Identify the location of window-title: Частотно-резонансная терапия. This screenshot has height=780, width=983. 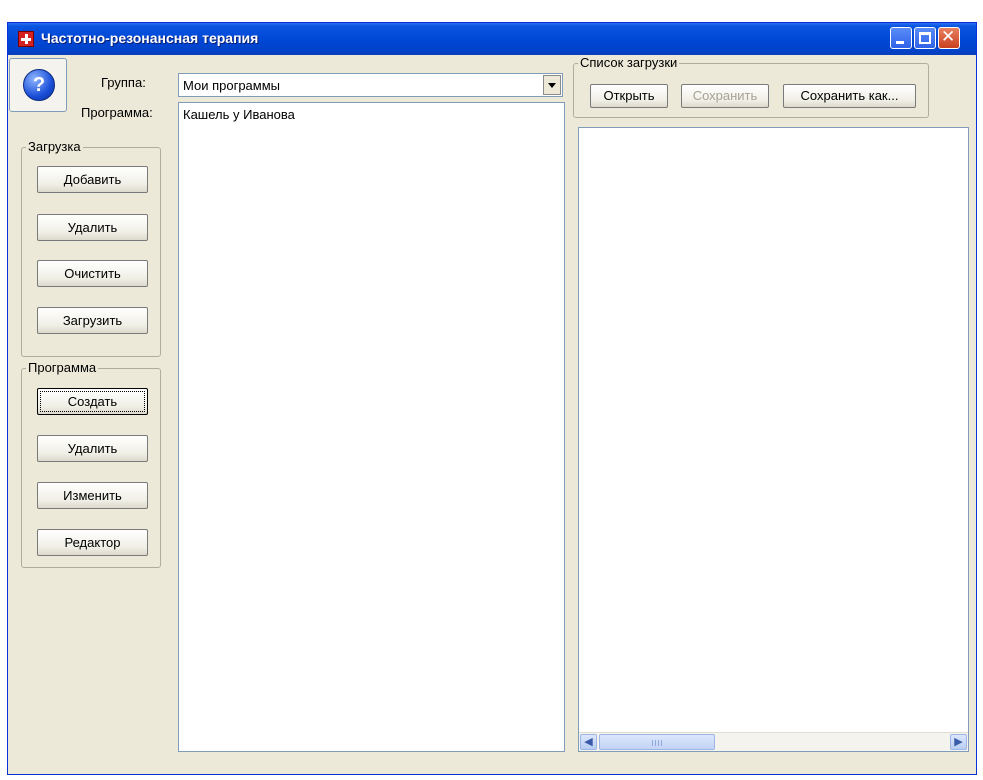
(150, 38).